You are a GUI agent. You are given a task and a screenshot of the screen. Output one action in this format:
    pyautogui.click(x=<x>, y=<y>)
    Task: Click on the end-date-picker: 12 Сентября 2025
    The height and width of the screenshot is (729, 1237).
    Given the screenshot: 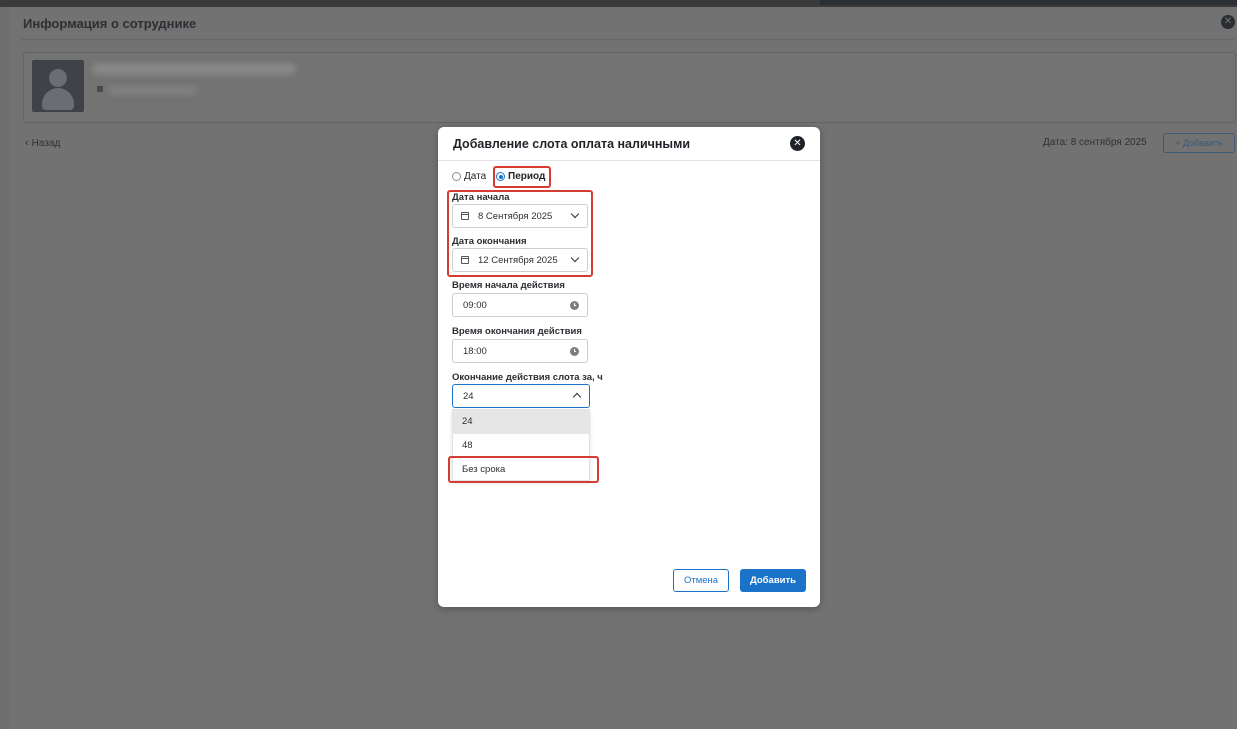 What is the action you would take?
    pyautogui.click(x=520, y=260)
    